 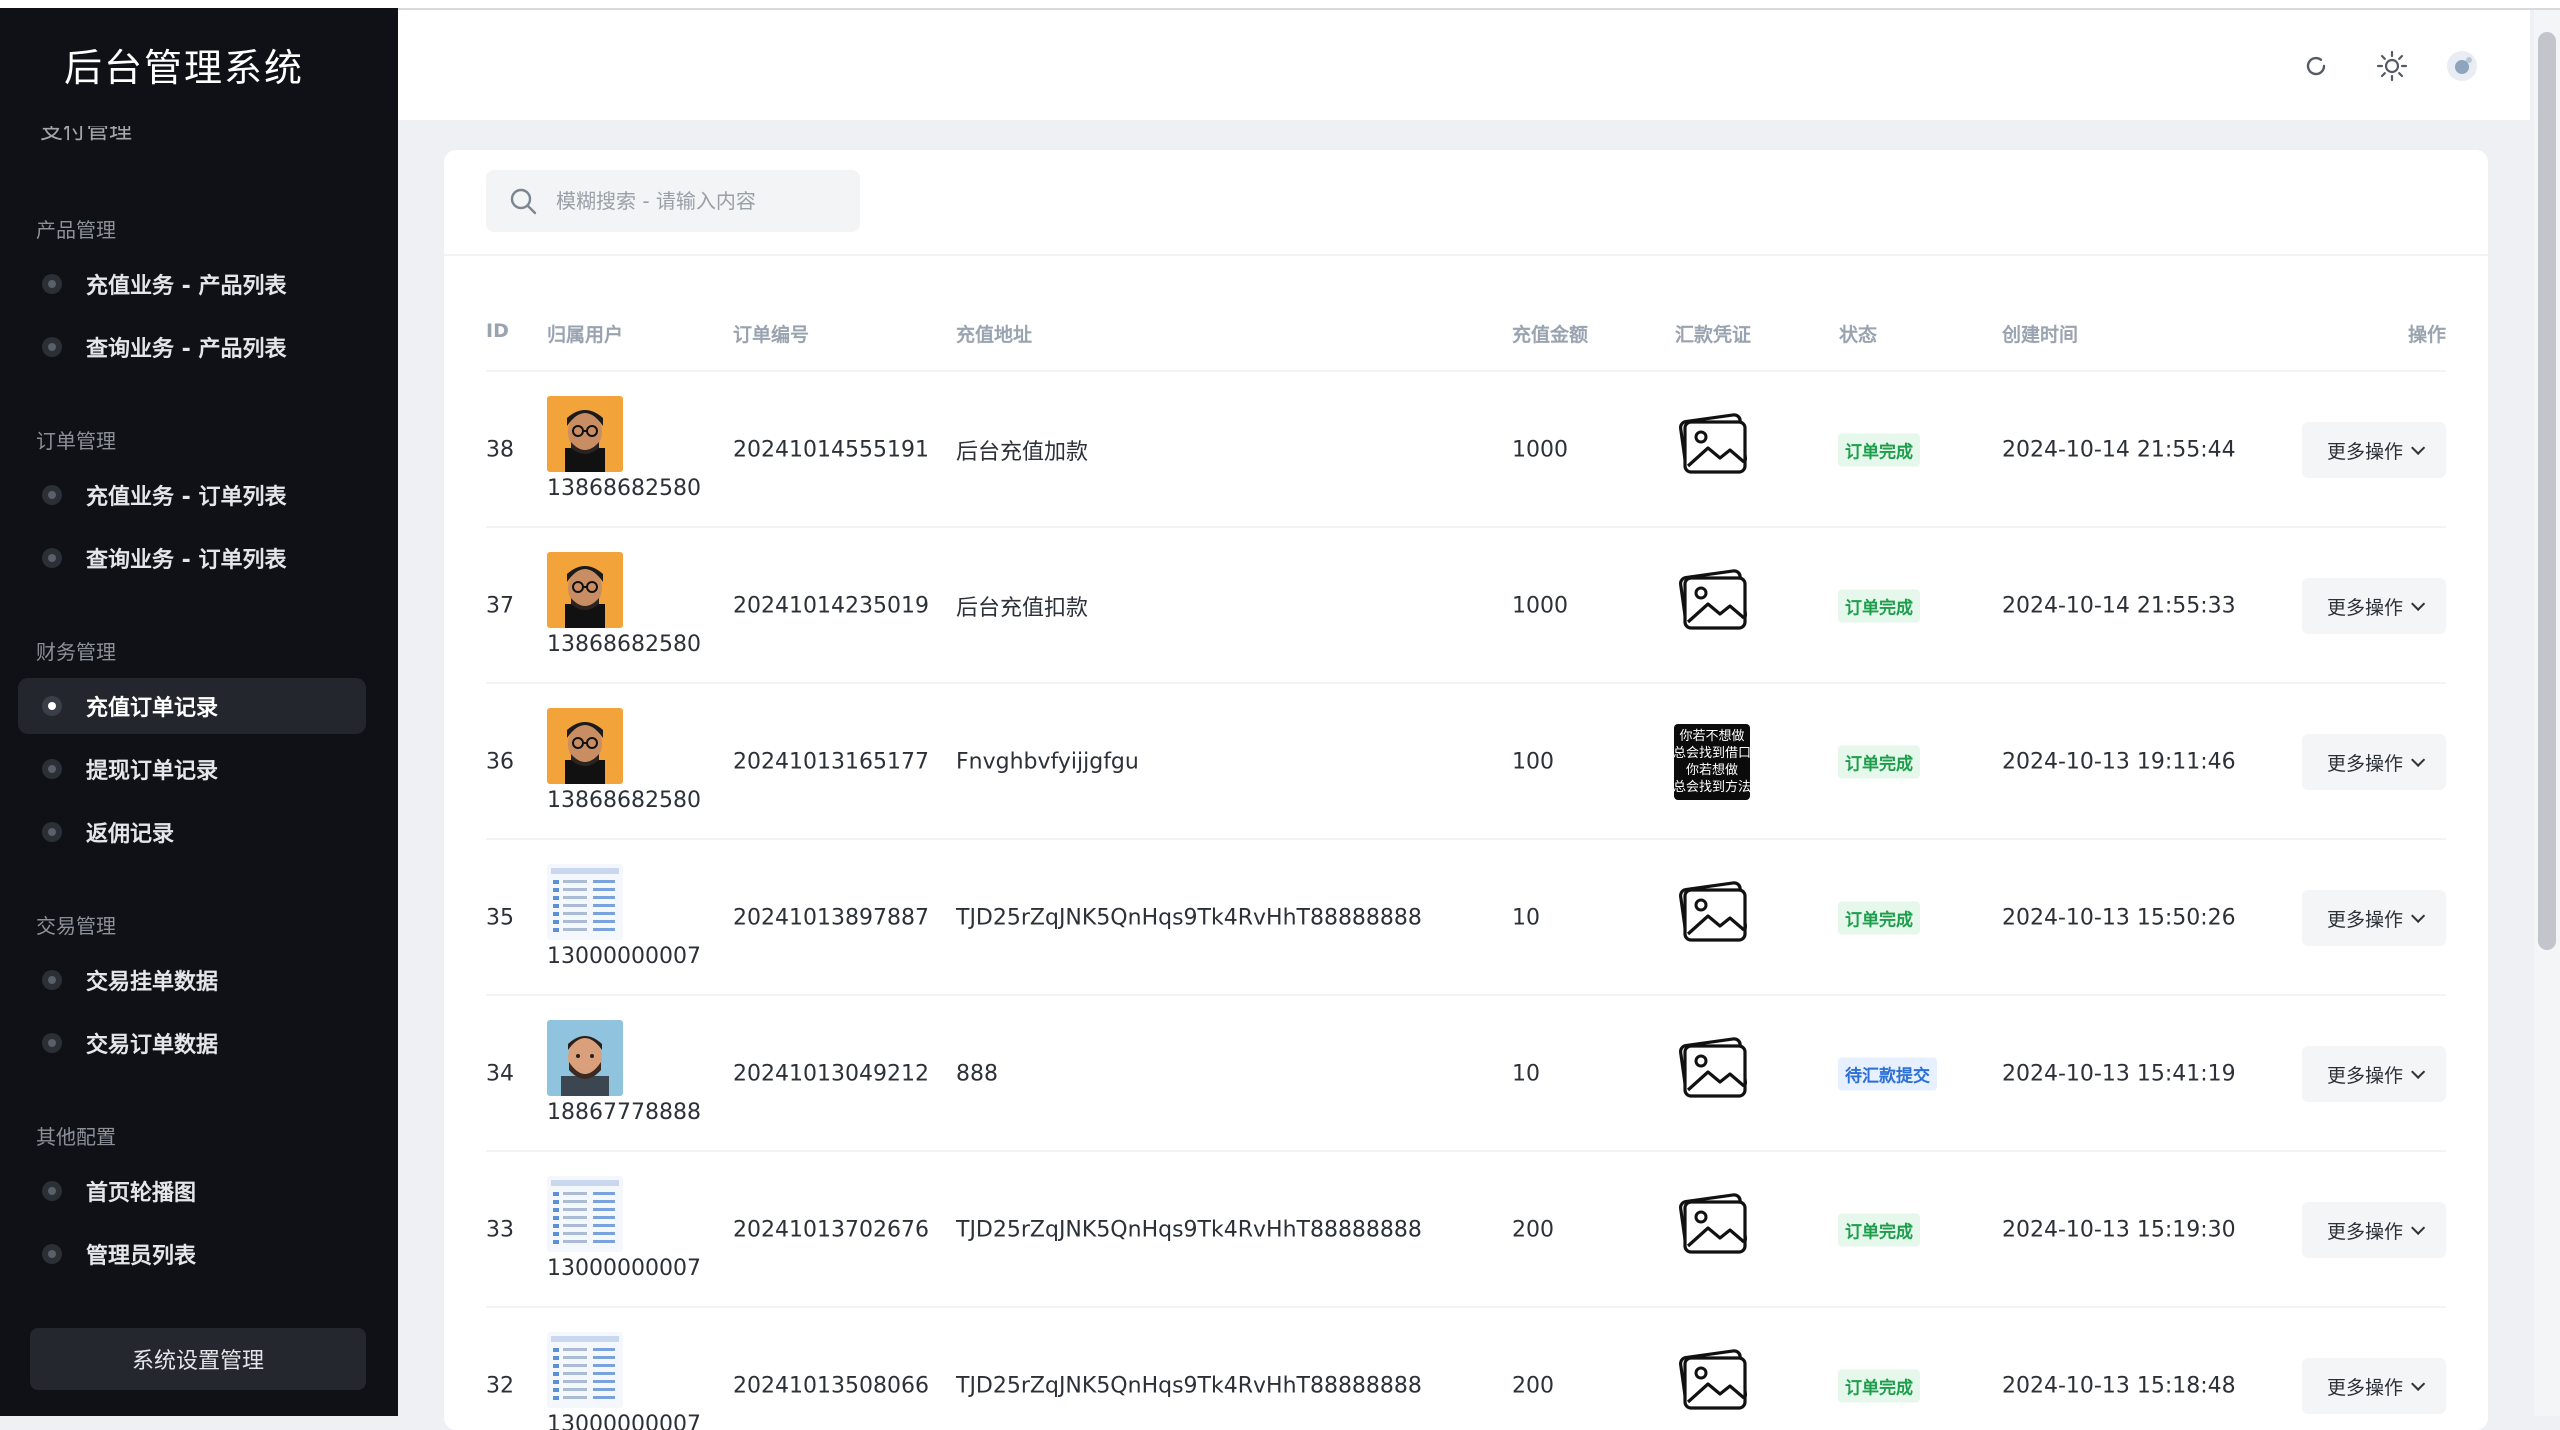 I want to click on sidebar-item: 查询业务 - 产品列表, so click(x=192, y=347).